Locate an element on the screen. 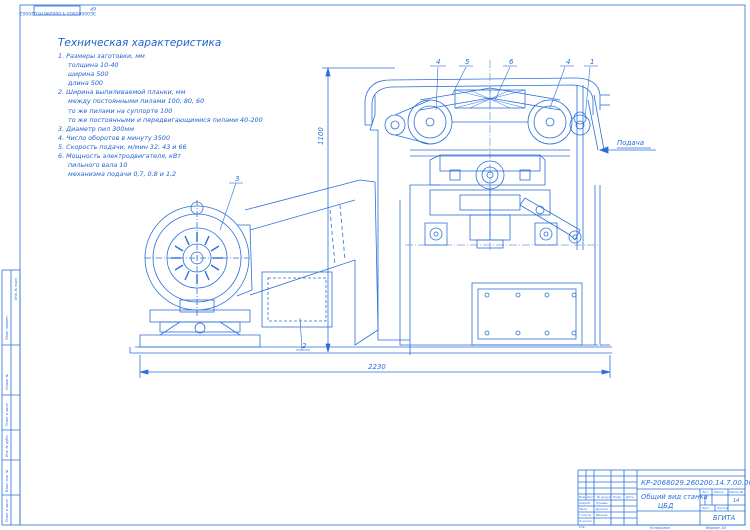 The image size is (750, 530). spec-line: механизма подачи 0,7, 0,8 и 1,2 is located at coordinates (122, 174).